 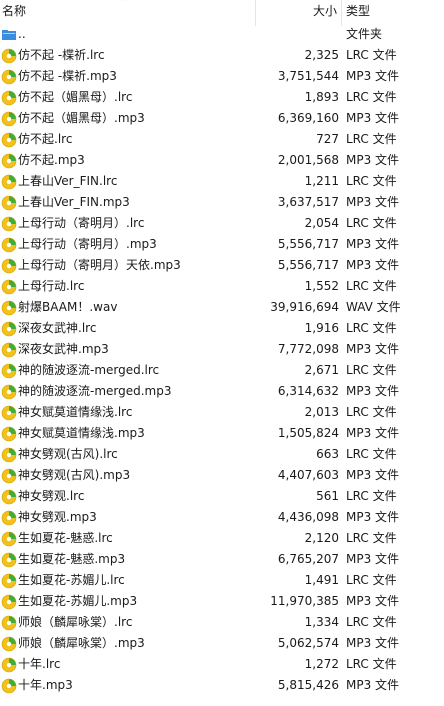 I want to click on file-row: 上母行动（寄明月）天依.mp3 5,556,717 MP3 文件, so click(x=222, y=265).